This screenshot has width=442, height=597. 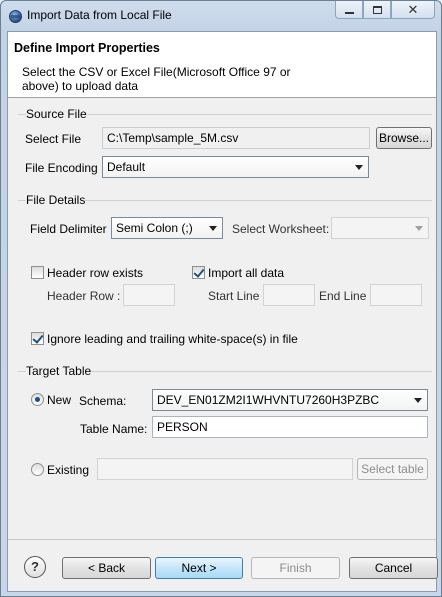 I want to click on ignore-whitespace-checkbox, so click(x=37, y=338).